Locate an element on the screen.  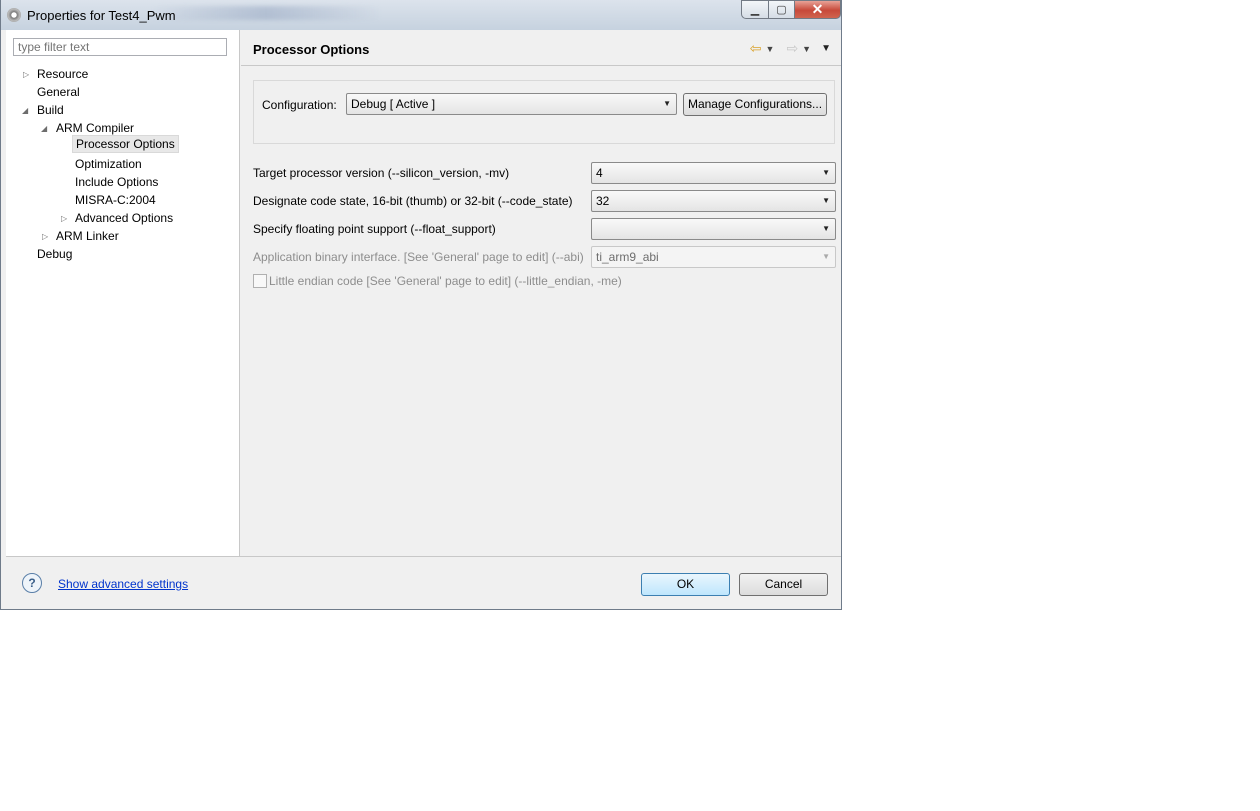
app-icon is located at coordinates (14, 15).